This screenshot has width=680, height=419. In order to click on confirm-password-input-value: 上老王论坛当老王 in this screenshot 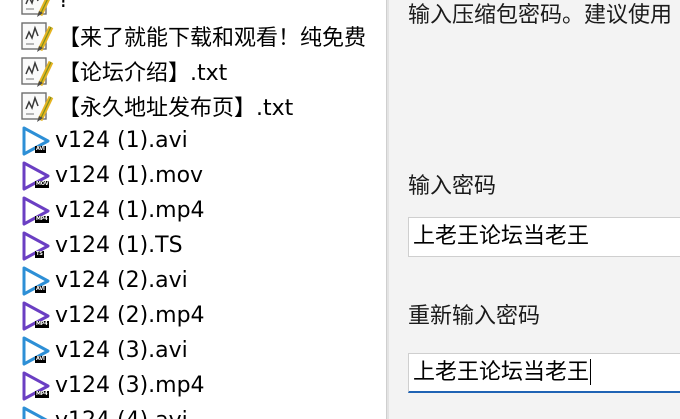, I will do `click(501, 372)`.